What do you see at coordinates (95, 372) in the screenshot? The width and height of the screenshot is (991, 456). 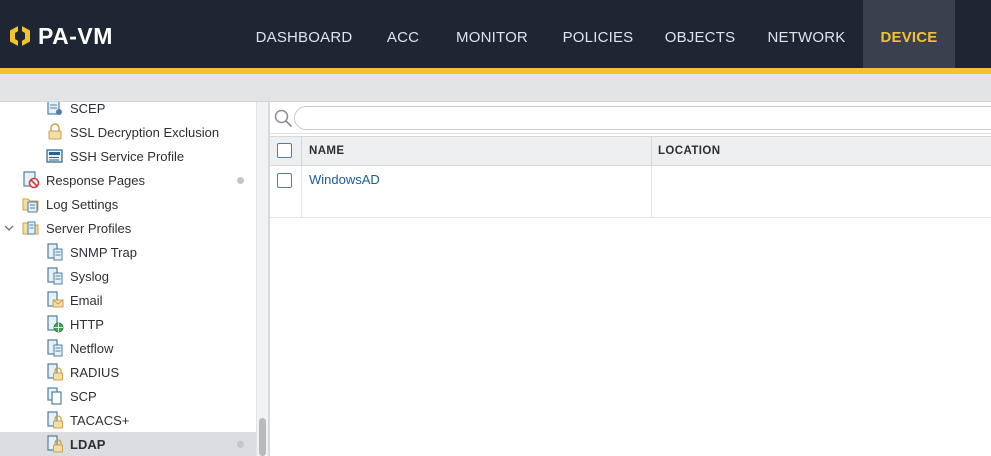 I see `tree-item-label: RADIUS` at bounding box center [95, 372].